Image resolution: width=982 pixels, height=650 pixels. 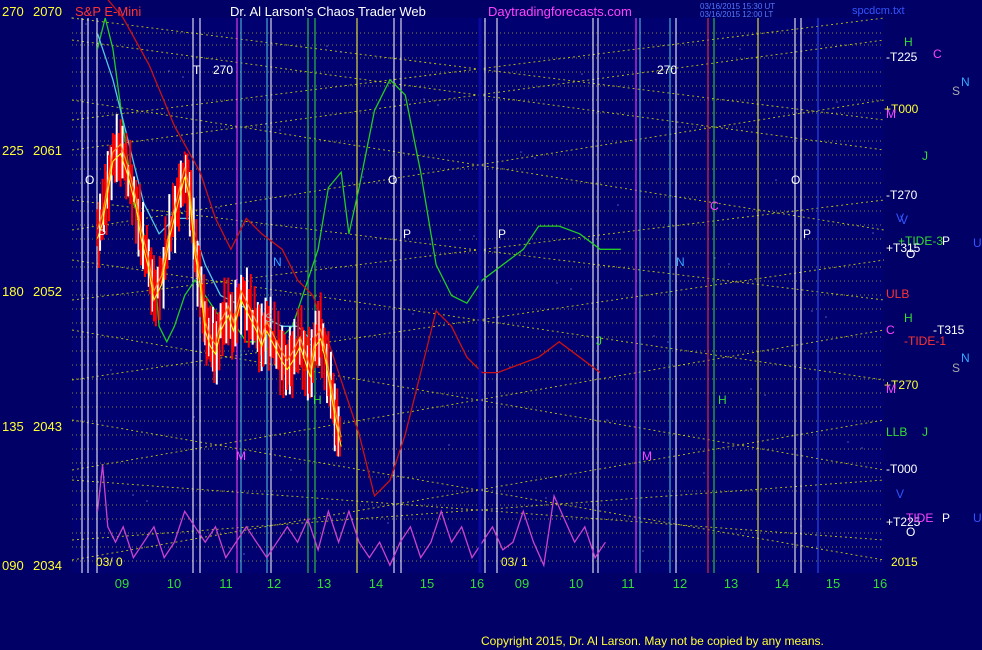 What do you see at coordinates (900, 494) in the screenshot?
I see `right-label: V` at bounding box center [900, 494].